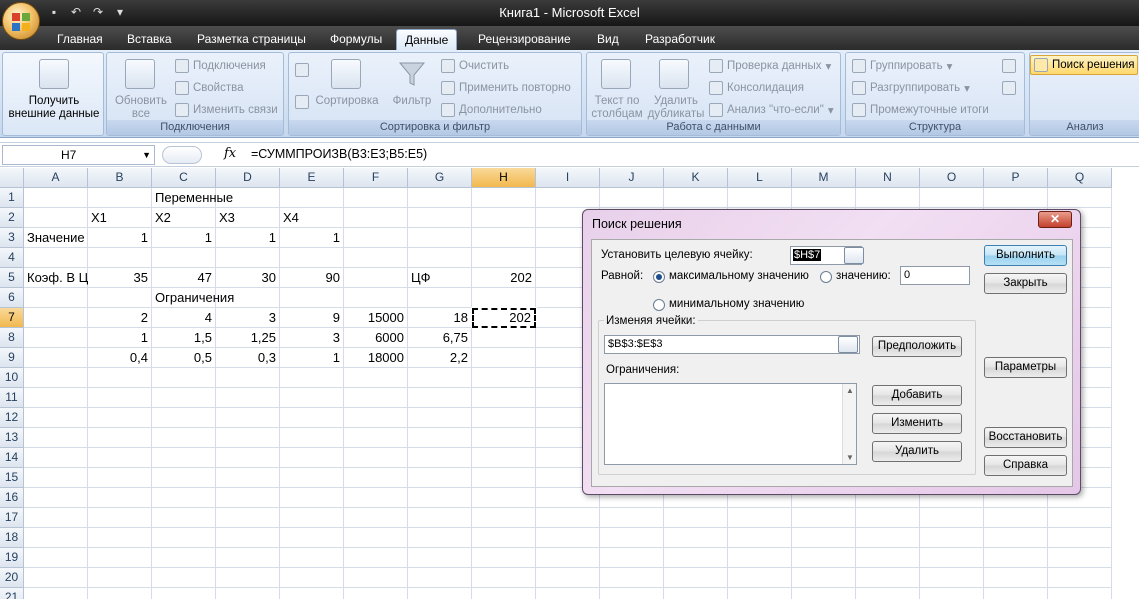 This screenshot has width=1139, height=599. What do you see at coordinates (1080, 538) in the screenshot?
I see `cell-Q18` at bounding box center [1080, 538].